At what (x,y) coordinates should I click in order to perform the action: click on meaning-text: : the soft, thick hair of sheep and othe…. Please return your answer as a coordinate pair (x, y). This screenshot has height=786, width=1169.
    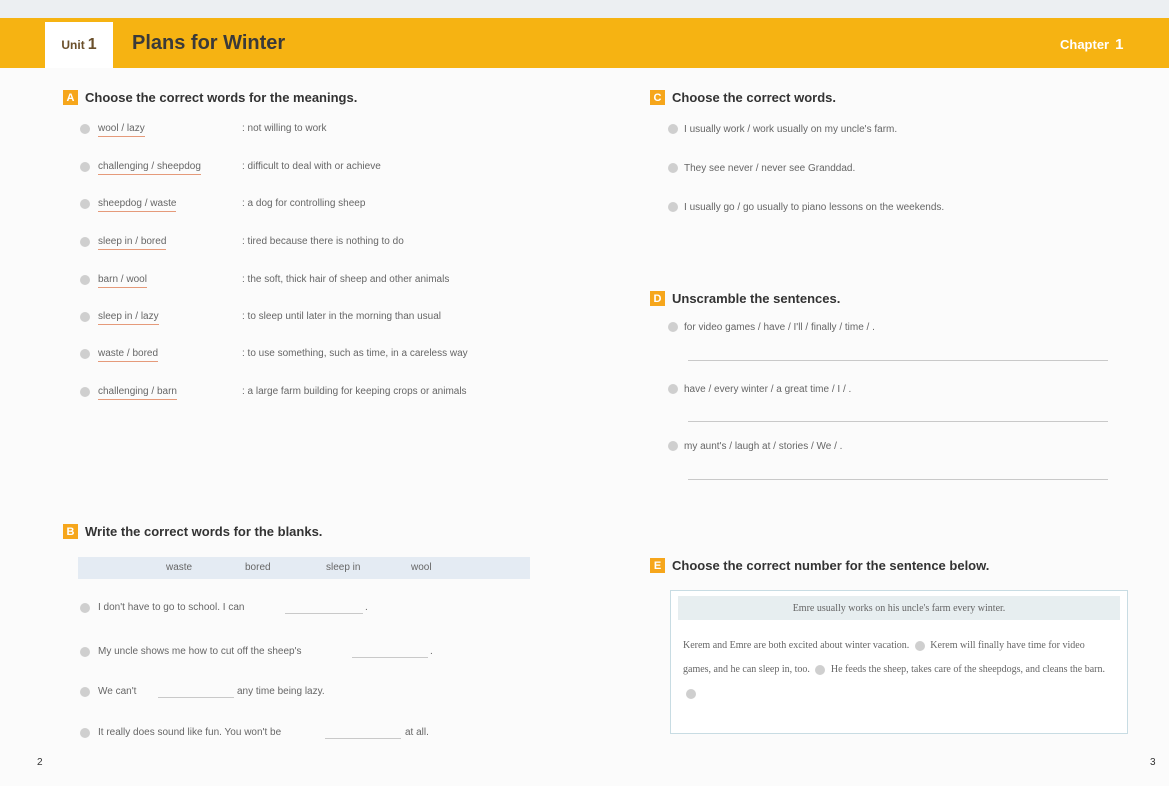
    Looking at the image, I should click on (346, 279).